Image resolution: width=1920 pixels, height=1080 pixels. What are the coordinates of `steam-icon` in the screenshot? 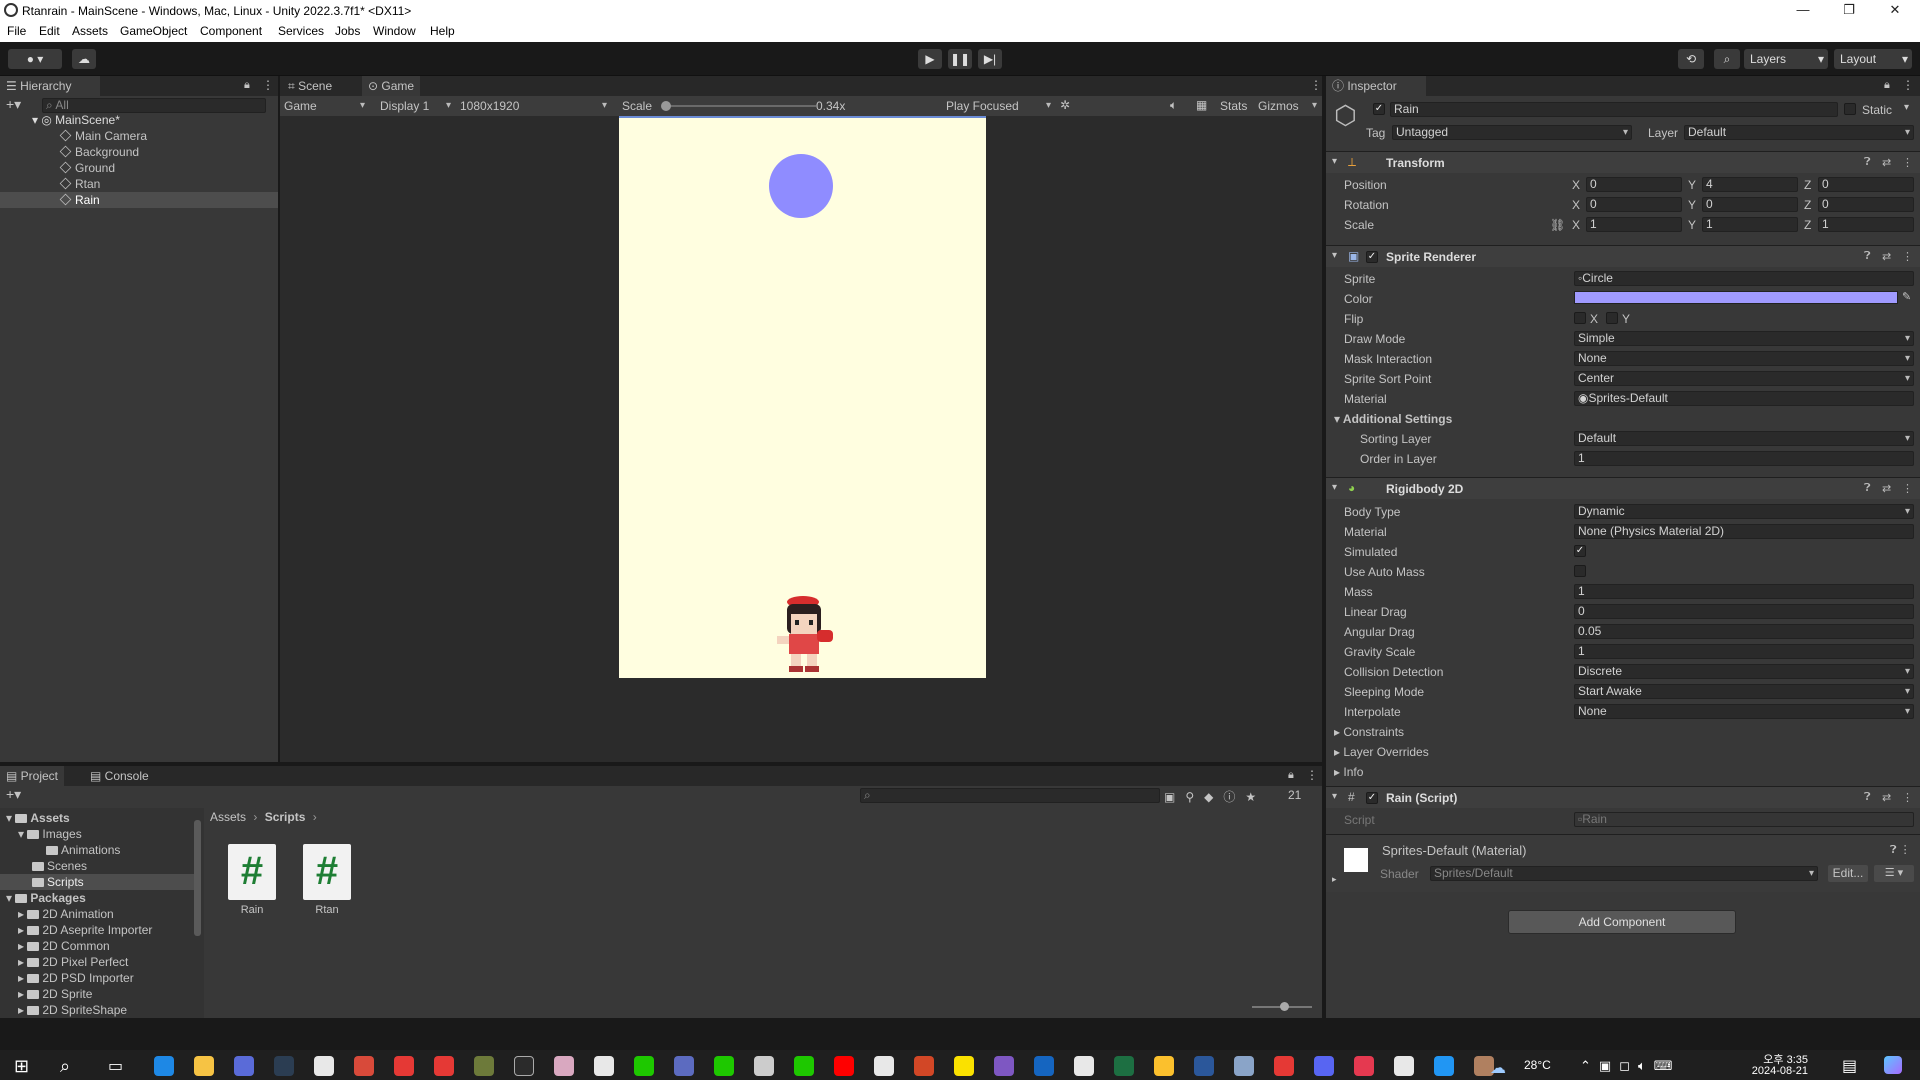 It's located at (284, 1066).